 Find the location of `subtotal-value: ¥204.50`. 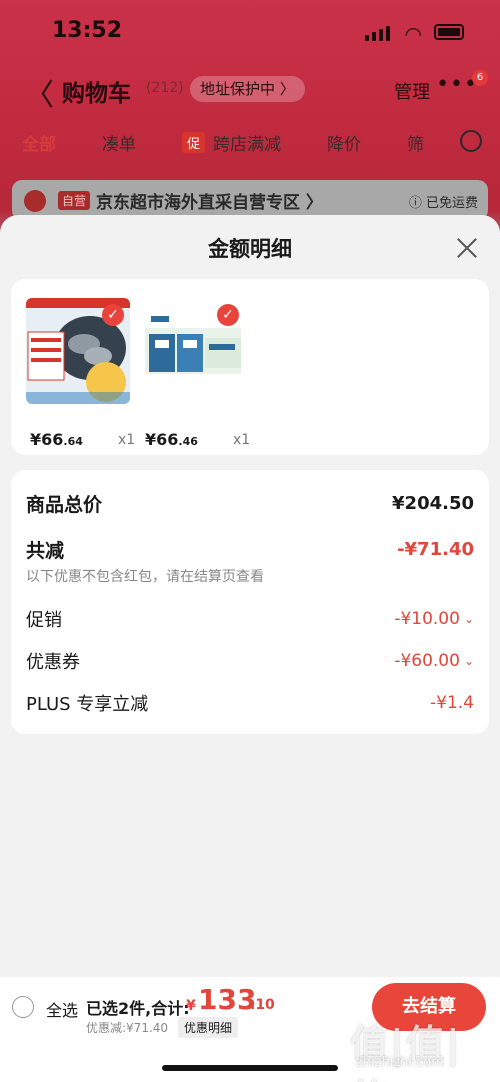

subtotal-value: ¥204.50 is located at coordinates (433, 503).